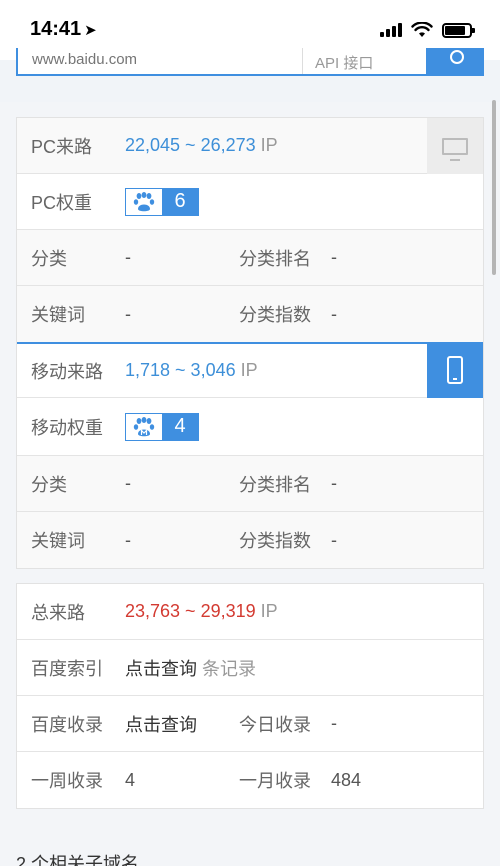 The image size is (500, 866). Describe the element at coordinates (128, 313) in the screenshot. I see `pc-keyword-value: -` at that location.